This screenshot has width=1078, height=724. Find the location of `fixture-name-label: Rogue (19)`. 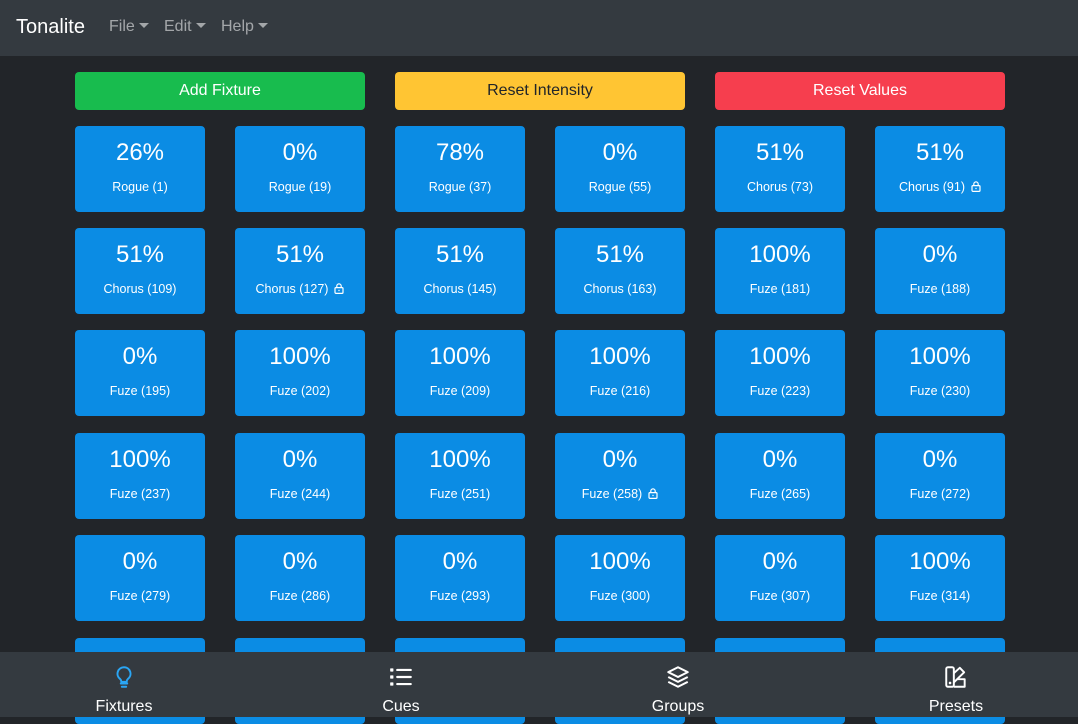

fixture-name-label: Rogue (19) is located at coordinates (300, 187).